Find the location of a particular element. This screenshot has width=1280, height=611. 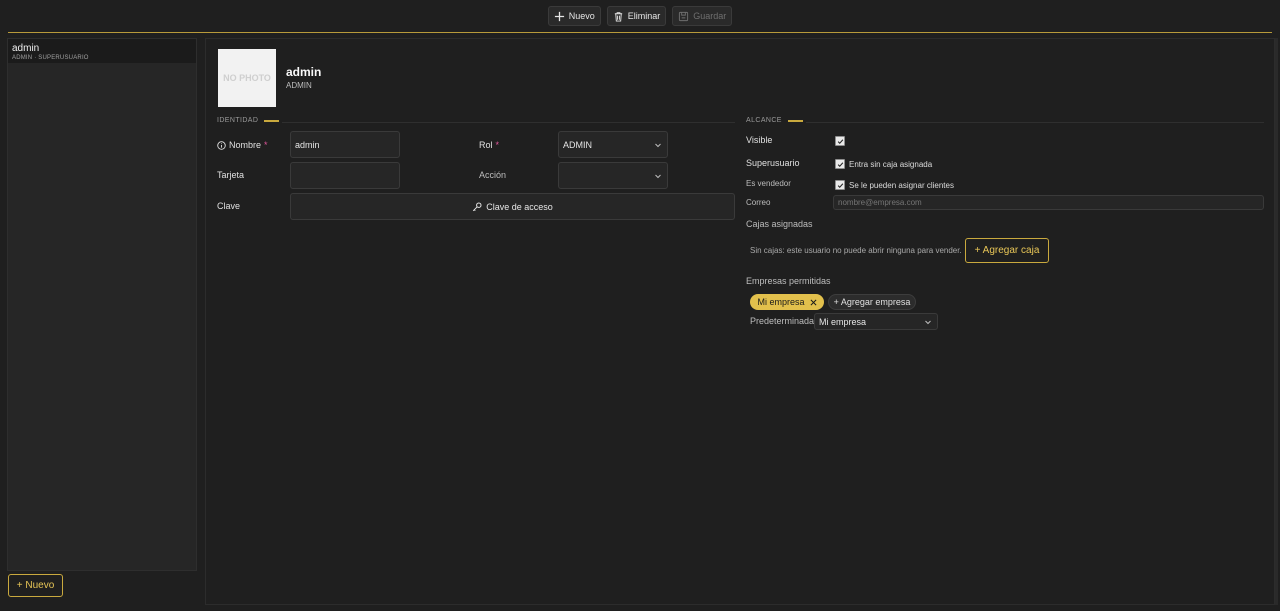

predeterminada-label: Predeterminada: is located at coordinates (783, 321).